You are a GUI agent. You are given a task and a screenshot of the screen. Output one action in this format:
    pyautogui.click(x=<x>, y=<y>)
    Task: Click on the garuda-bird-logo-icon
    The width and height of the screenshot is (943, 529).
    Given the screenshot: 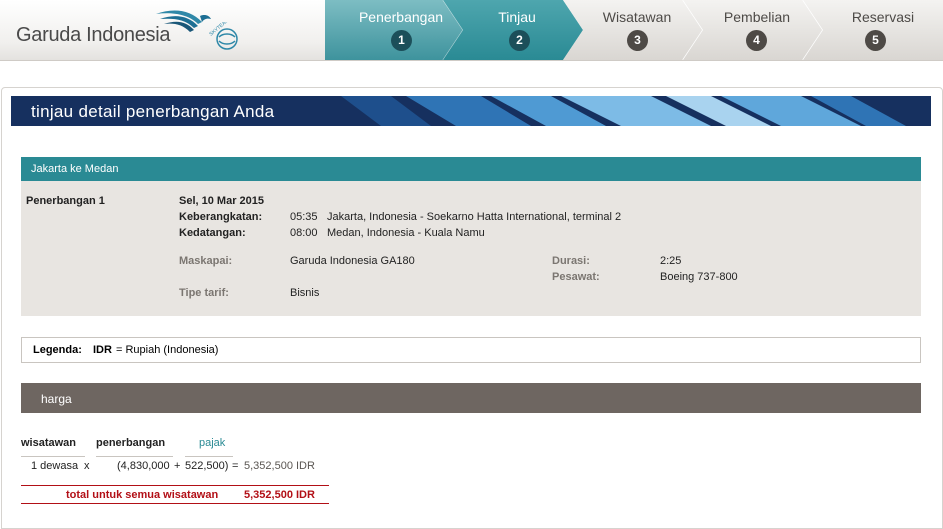 What is the action you would take?
    pyautogui.click(x=183, y=21)
    